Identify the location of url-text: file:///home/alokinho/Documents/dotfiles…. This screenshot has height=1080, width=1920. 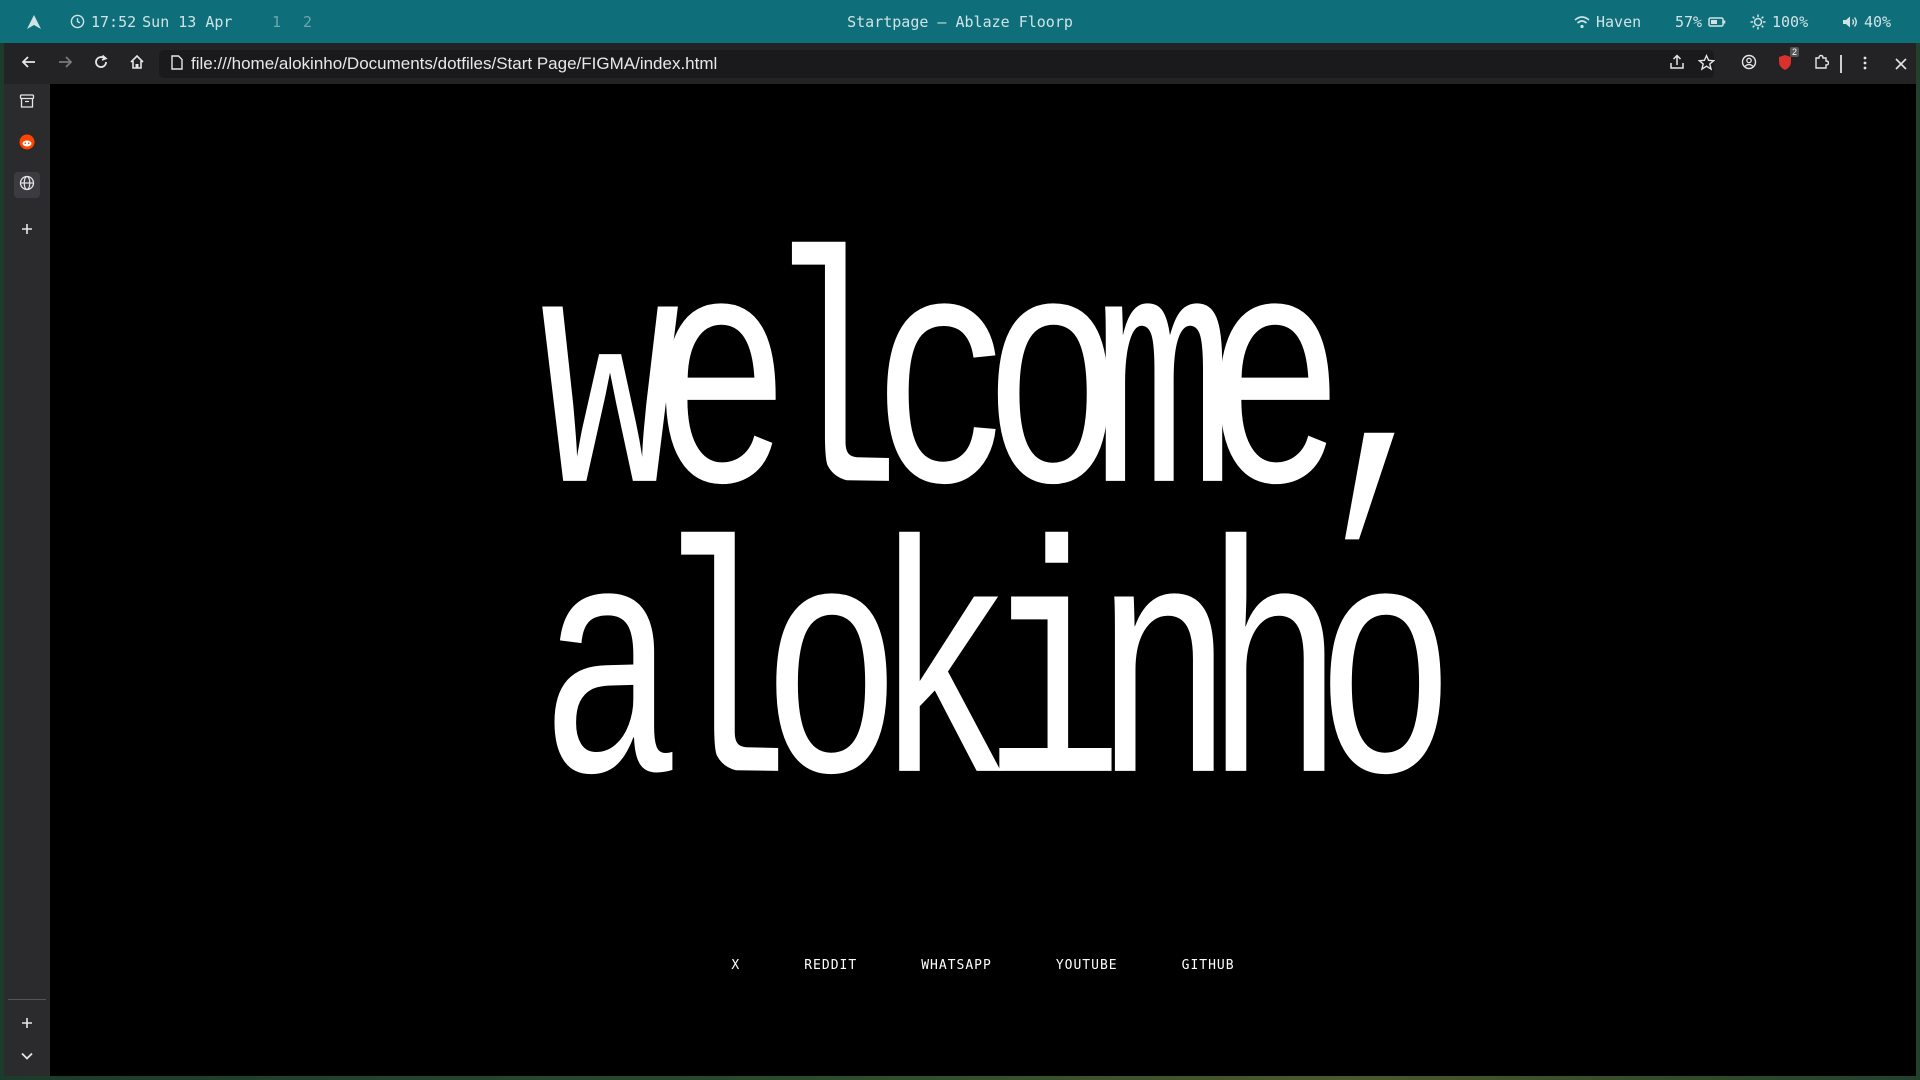
(454, 64).